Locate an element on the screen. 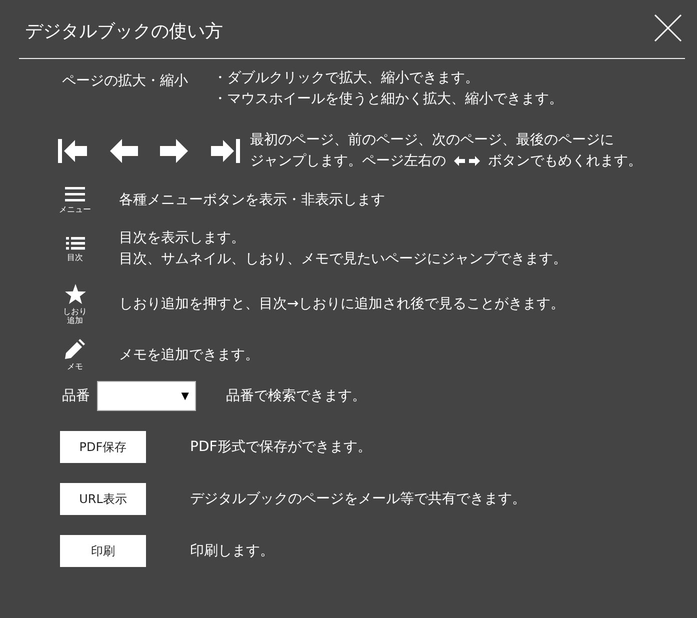 The image size is (697, 618). icon-caption: 目次 is located at coordinates (75, 257).